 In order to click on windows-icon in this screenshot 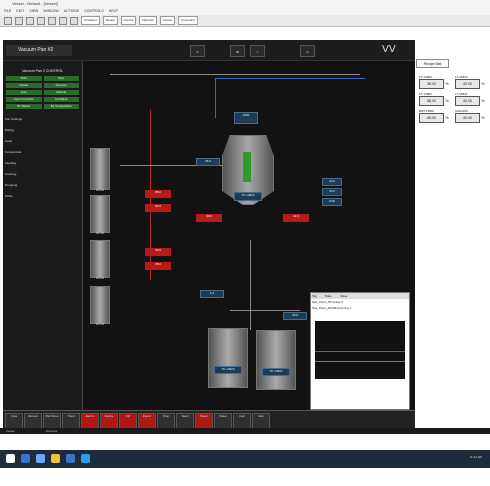, I will do `click(10, 458)`.